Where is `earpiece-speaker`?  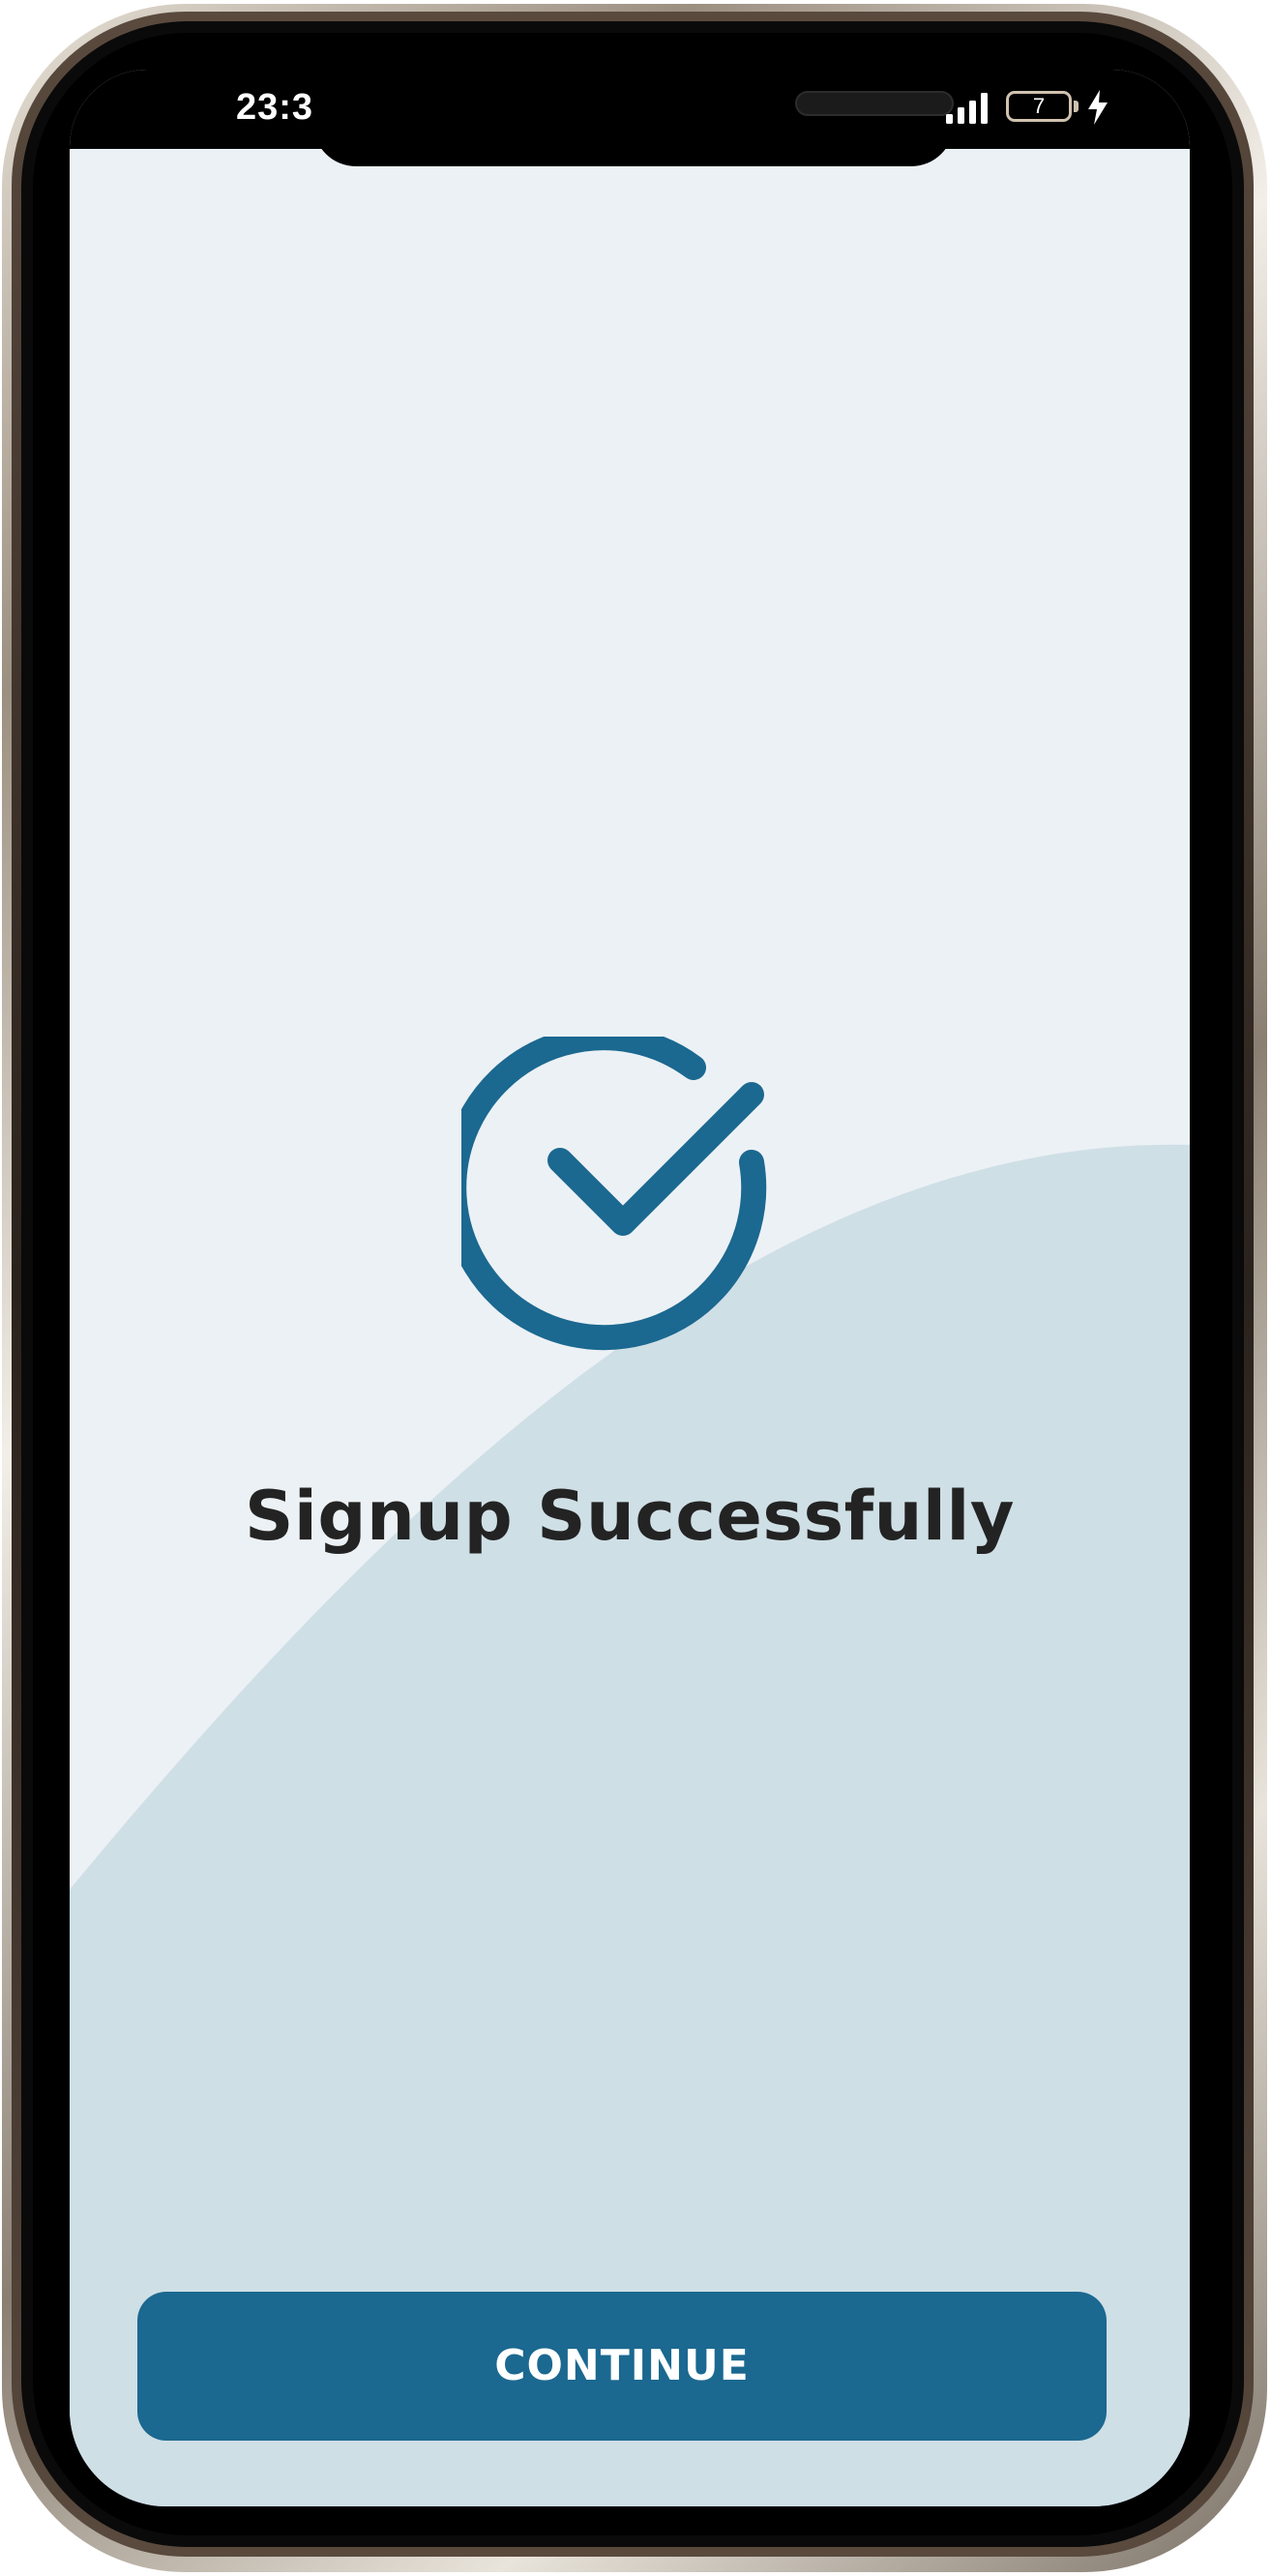 earpiece-speaker is located at coordinates (875, 103).